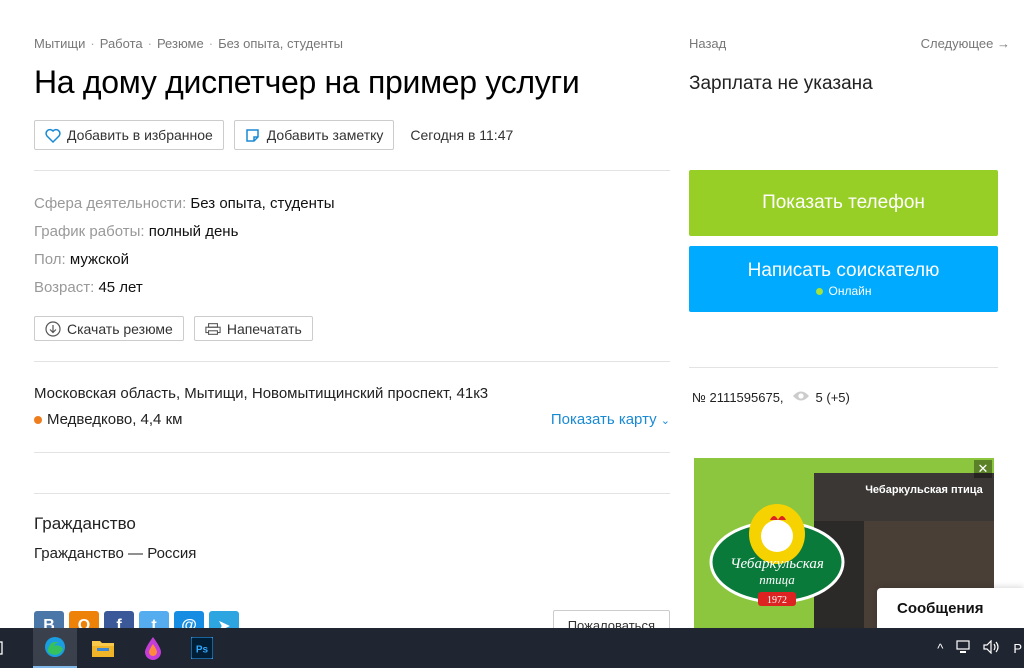  What do you see at coordinates (980, 648) in the screenshot?
I see `system-tray: ^ Р` at bounding box center [980, 648].